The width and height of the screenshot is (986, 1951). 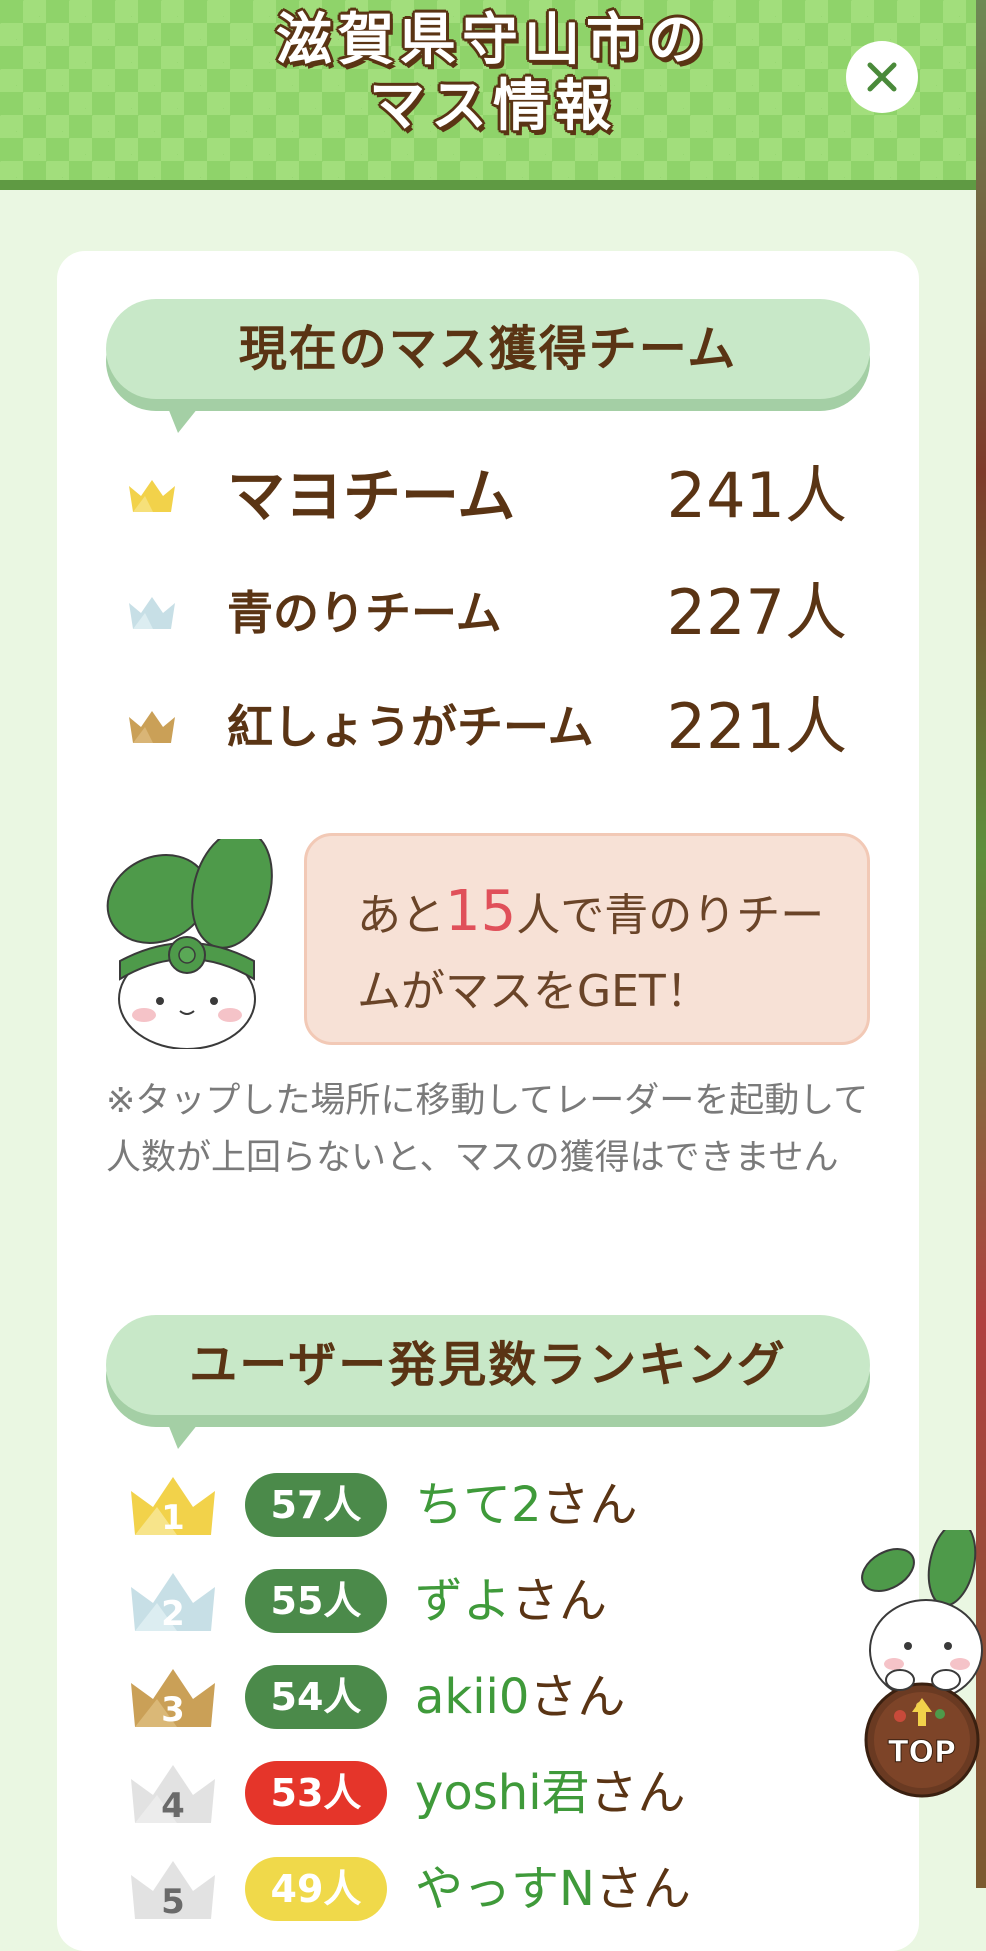 I want to click on ranking-row: 2 55人 ずよさん, so click(x=488, y=1604).